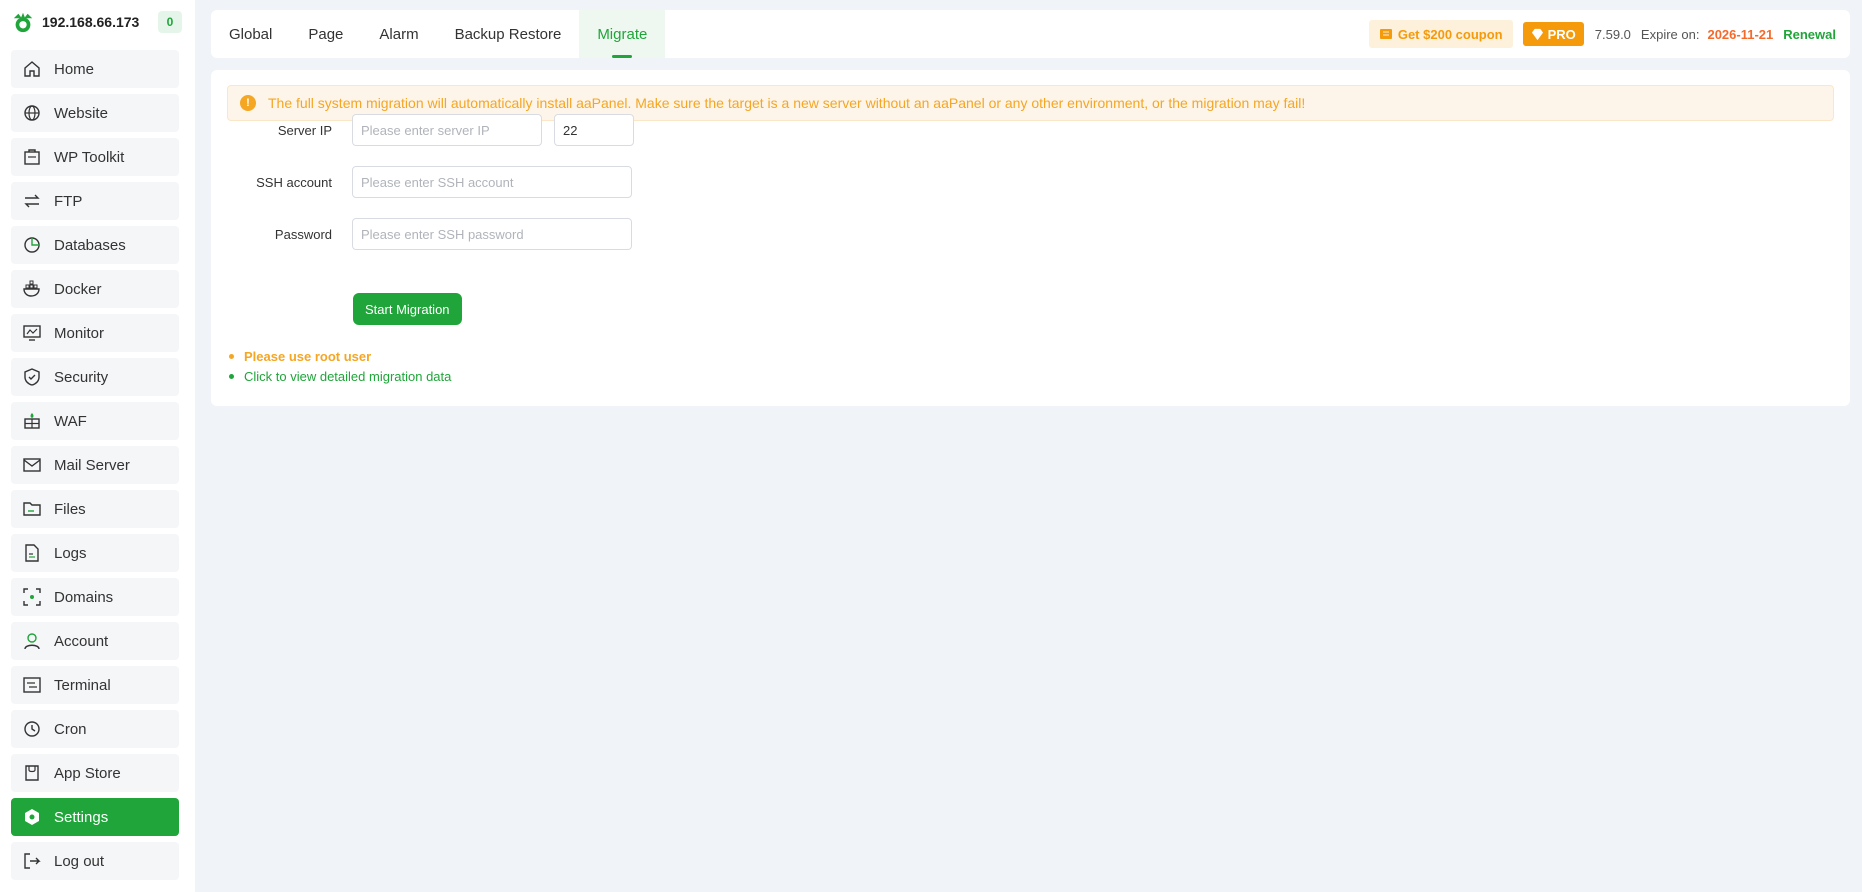 Image resolution: width=1862 pixels, height=892 pixels. I want to click on sidebar-item-label: Security, so click(81, 377).